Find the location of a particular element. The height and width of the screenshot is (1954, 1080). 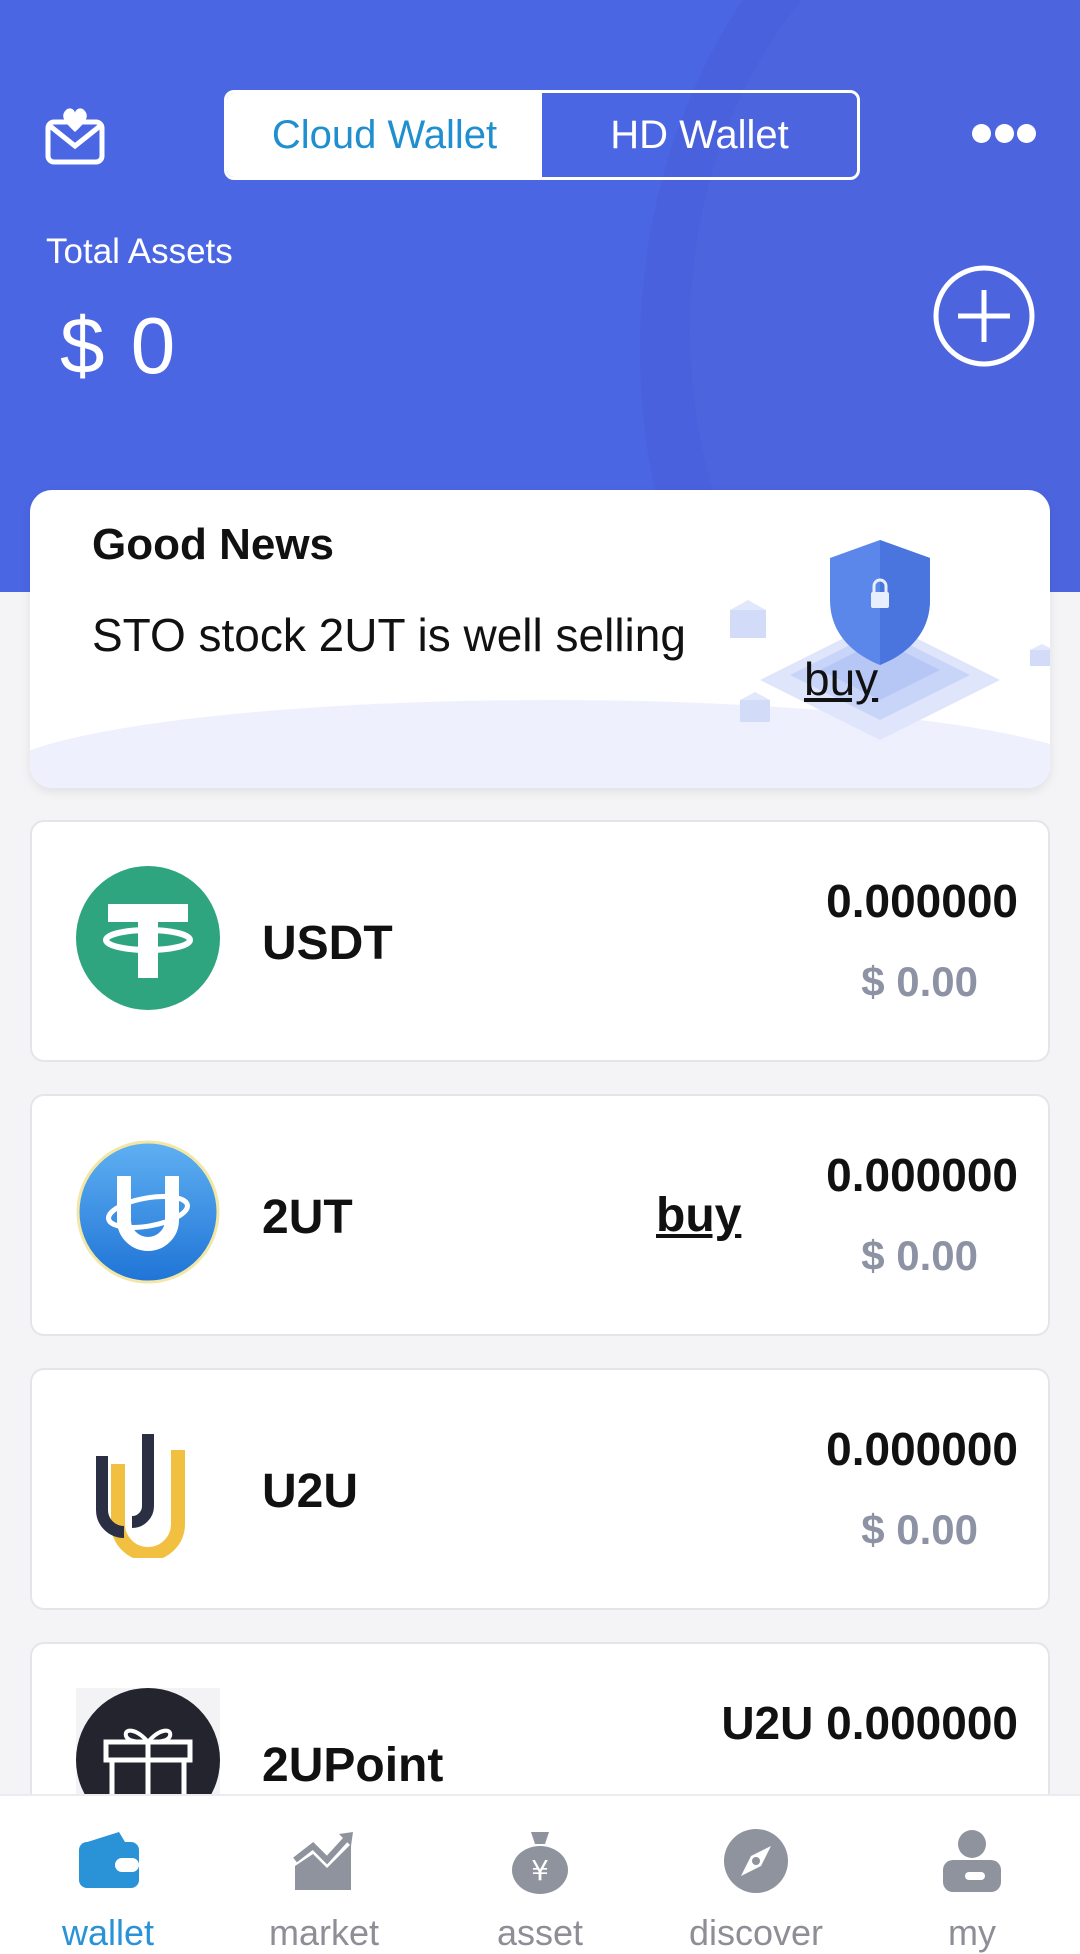

2ut-icon is located at coordinates (148, 1212).